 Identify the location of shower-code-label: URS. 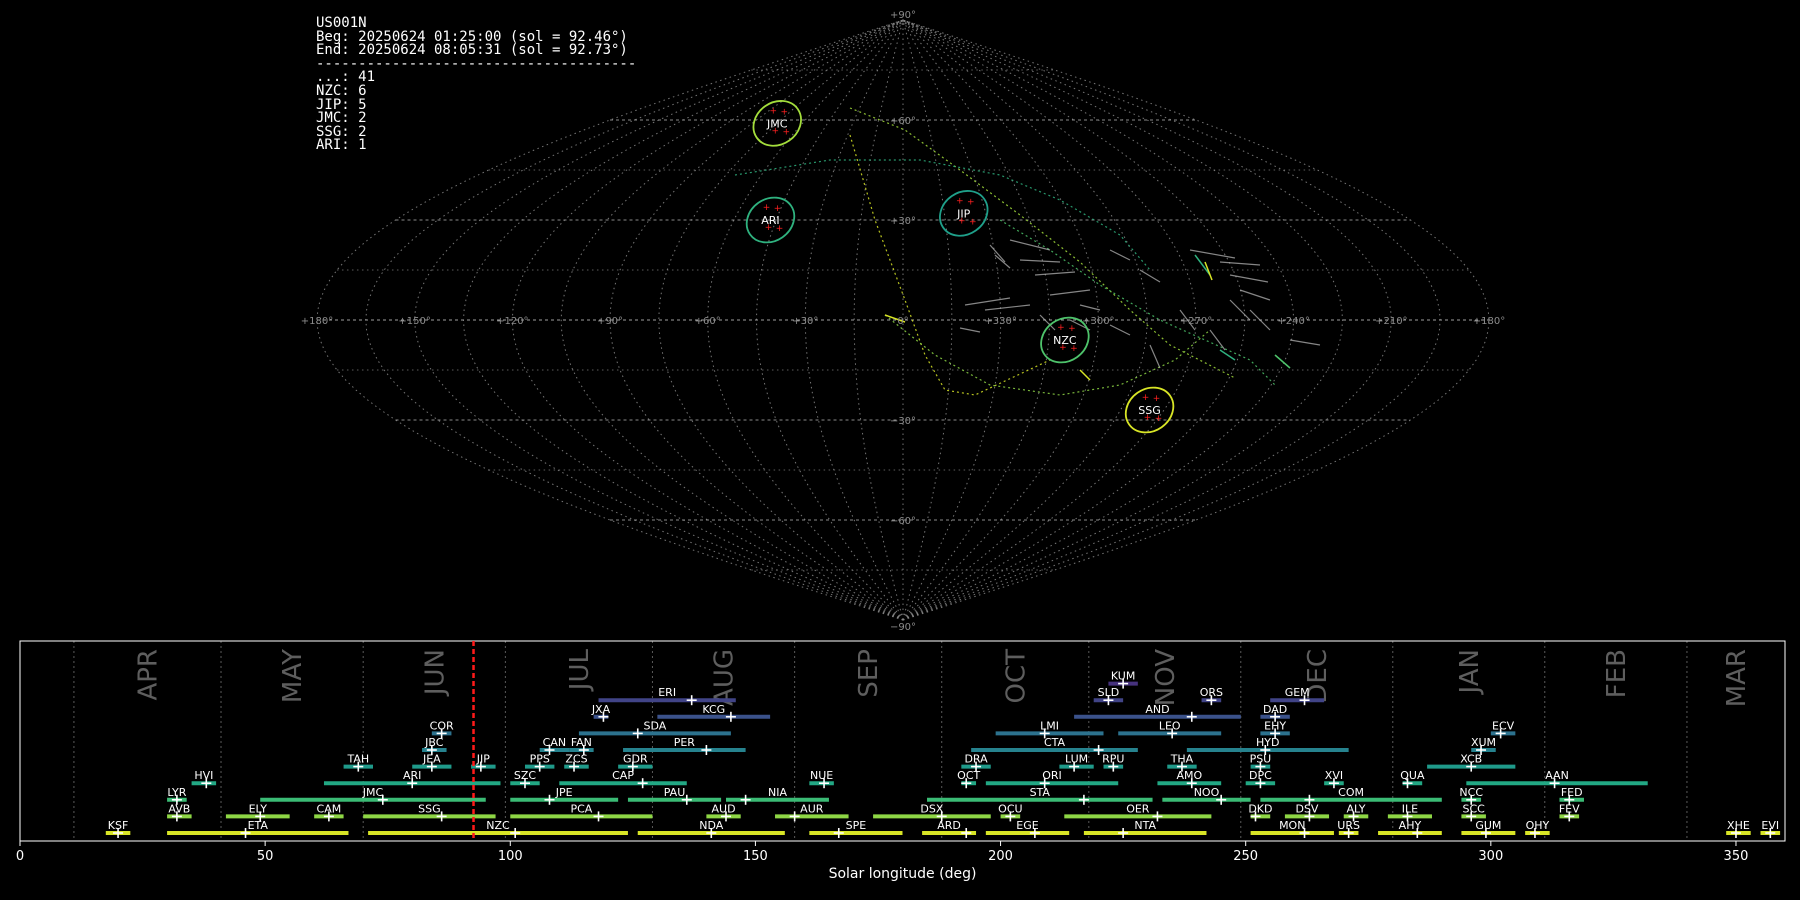
(1348, 825).